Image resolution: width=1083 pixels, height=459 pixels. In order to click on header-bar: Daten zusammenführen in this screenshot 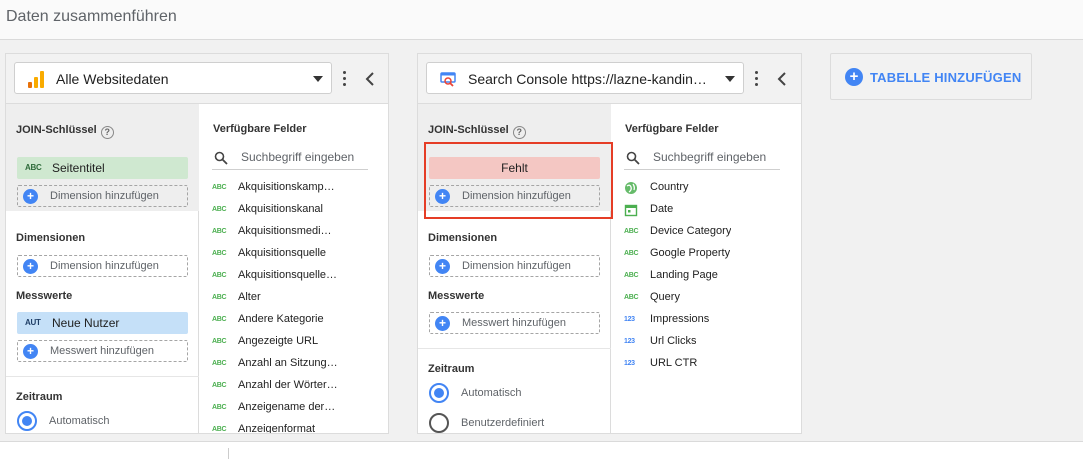, I will do `click(541, 20)`.